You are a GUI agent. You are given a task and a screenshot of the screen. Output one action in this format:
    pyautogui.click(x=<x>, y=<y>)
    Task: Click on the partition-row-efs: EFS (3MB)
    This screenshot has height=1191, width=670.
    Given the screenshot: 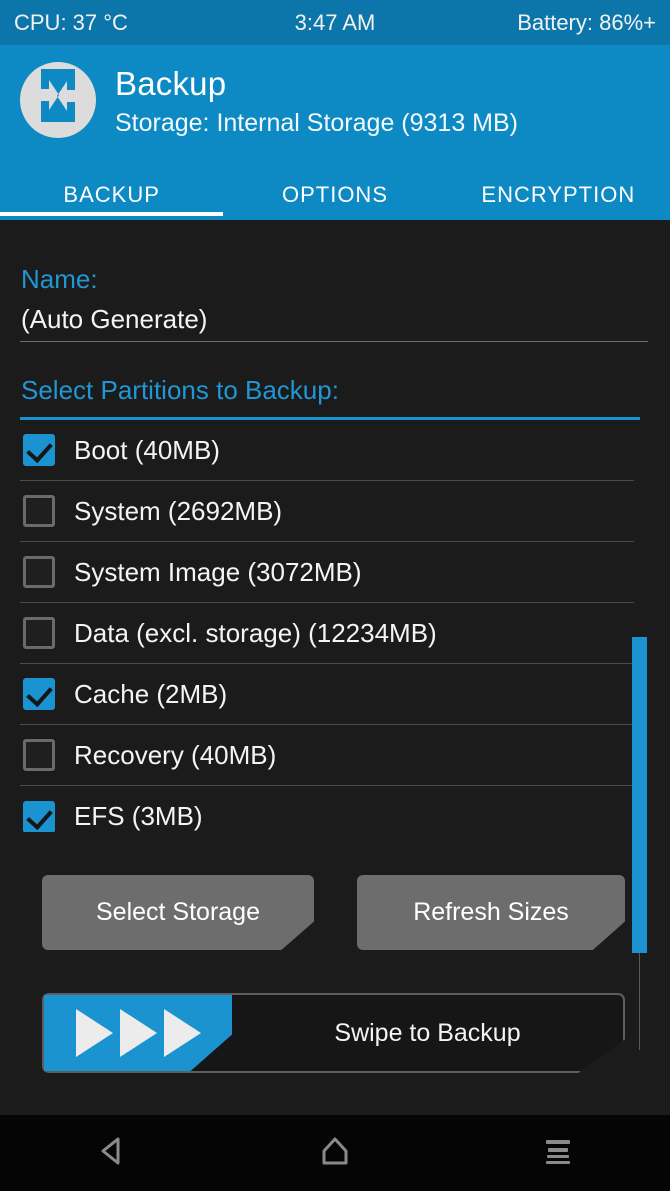 What is the action you would take?
    pyautogui.click(x=327, y=809)
    